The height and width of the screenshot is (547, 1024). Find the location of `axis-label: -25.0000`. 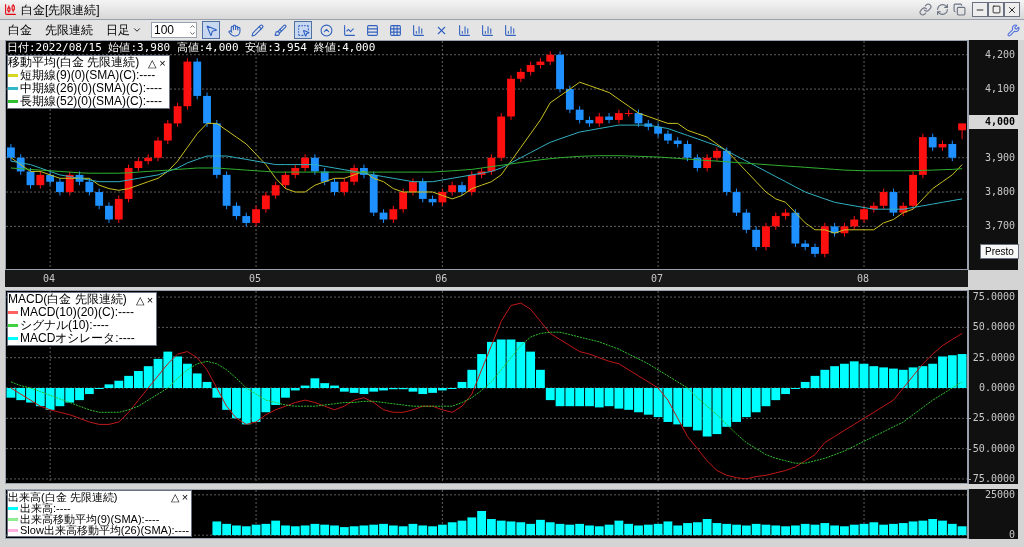

axis-label: -25.0000 is located at coordinates (992, 418).